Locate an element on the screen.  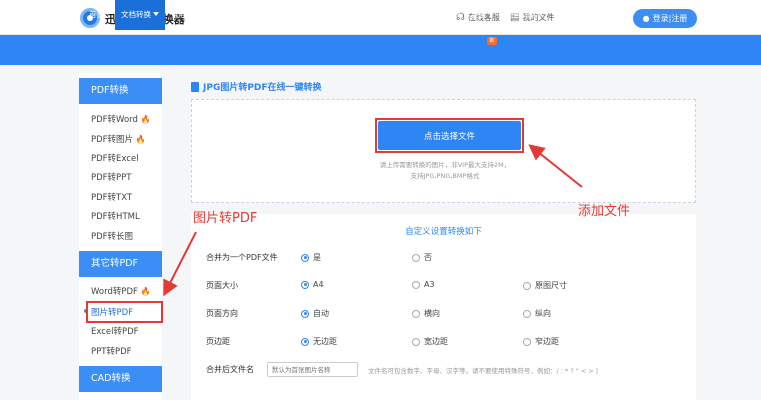
sidebar-item-pdf-to-html: PDF转HTML is located at coordinates (115, 216).